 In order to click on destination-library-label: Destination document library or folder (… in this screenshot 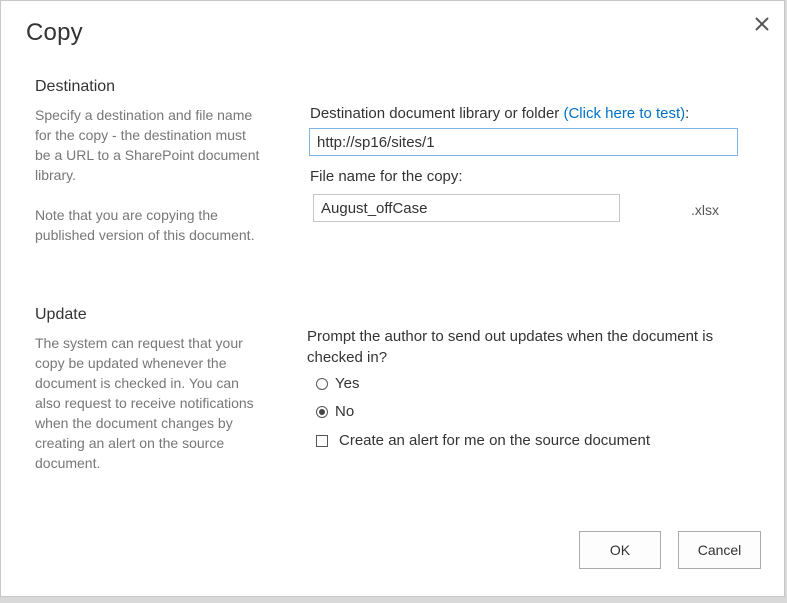, I will do `click(499, 113)`.